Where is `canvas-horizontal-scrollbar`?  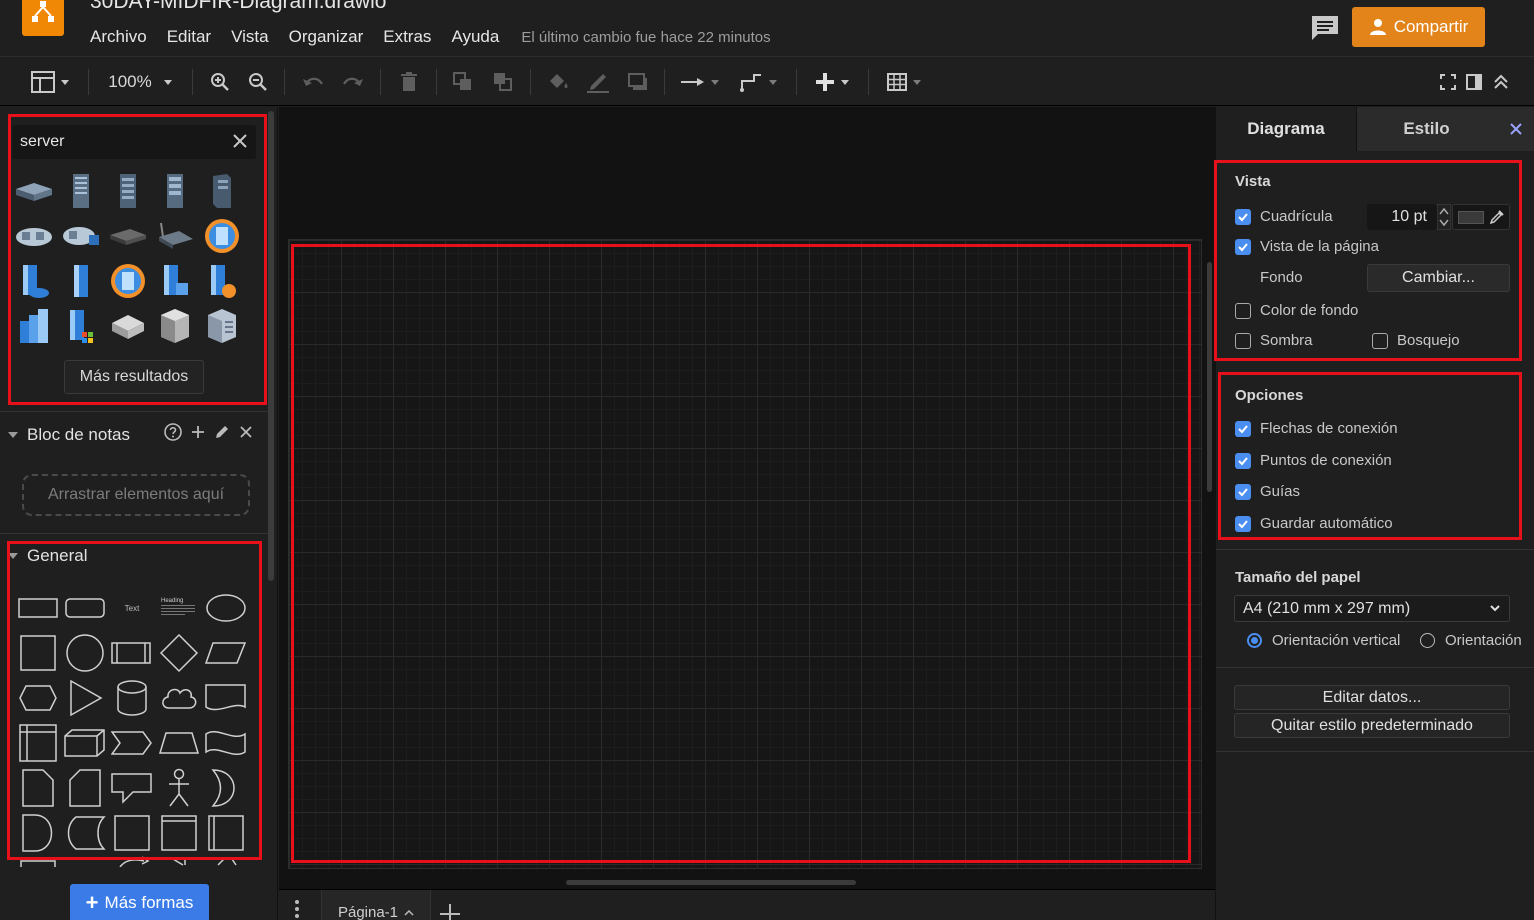 canvas-horizontal-scrollbar is located at coordinates (711, 882).